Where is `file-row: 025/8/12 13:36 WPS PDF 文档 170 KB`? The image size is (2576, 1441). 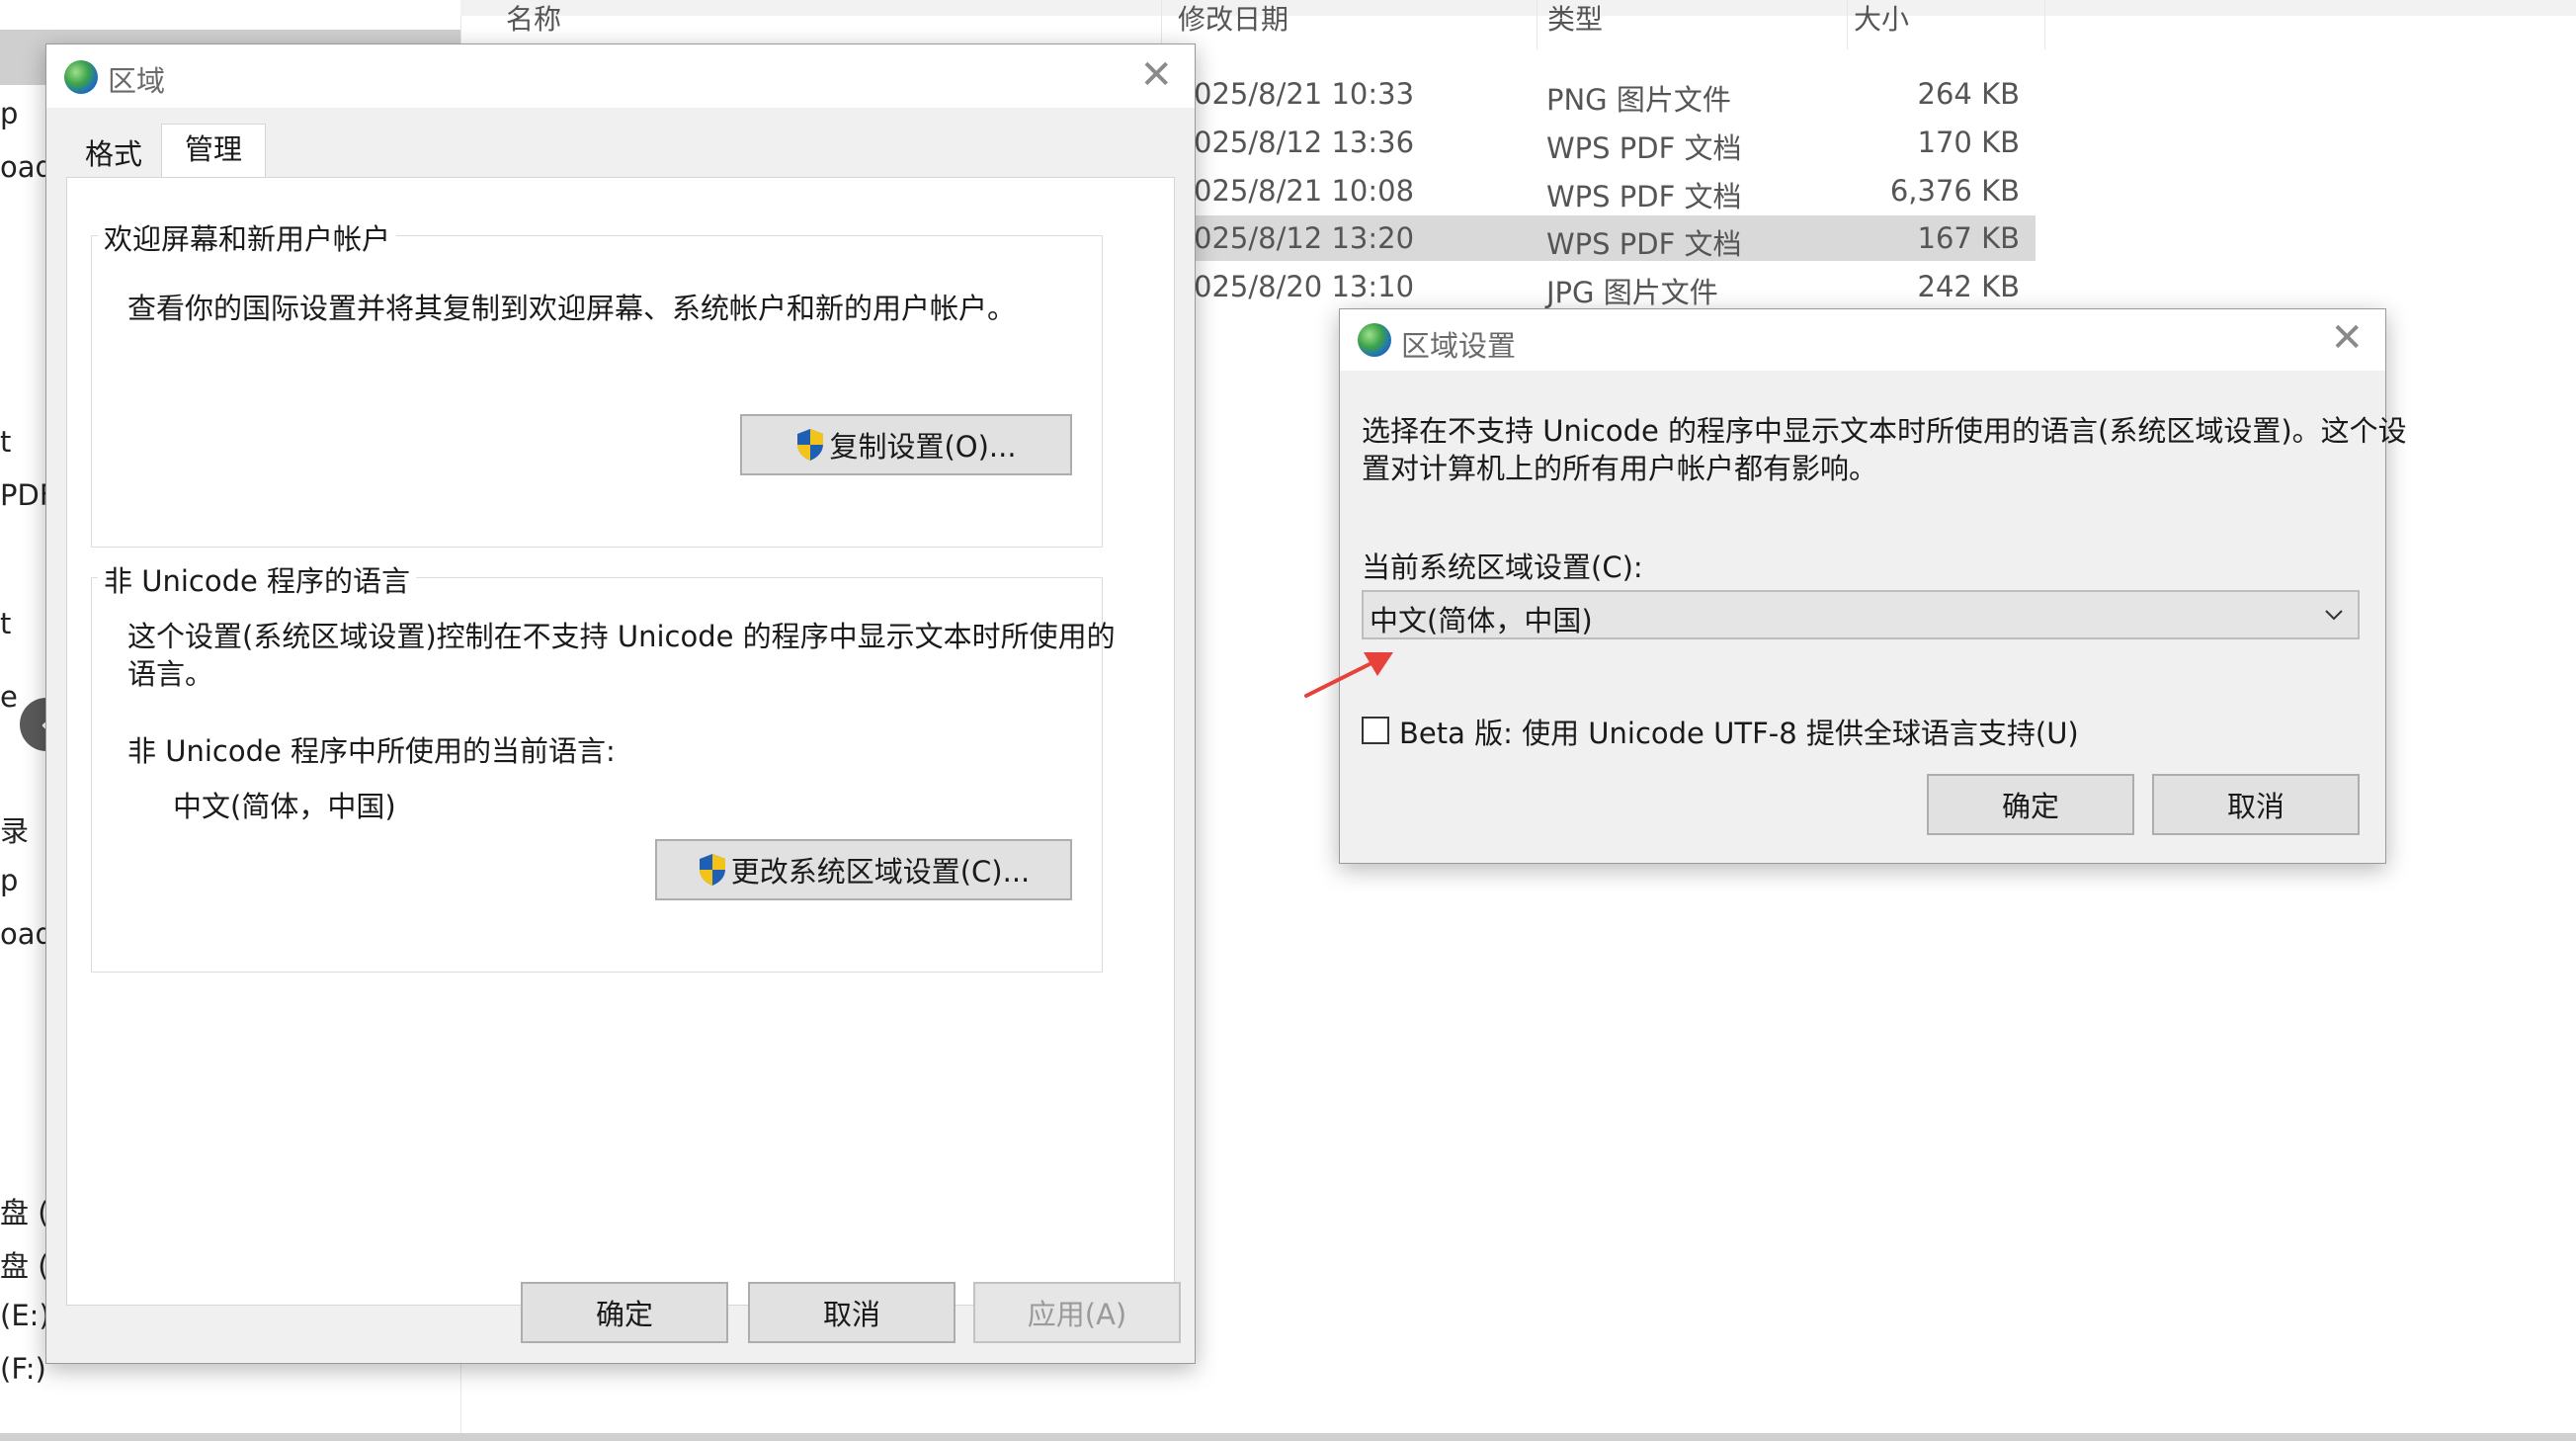
file-row: 025/8/12 13:36 WPS PDF 文档 170 KB is located at coordinates (1606, 142).